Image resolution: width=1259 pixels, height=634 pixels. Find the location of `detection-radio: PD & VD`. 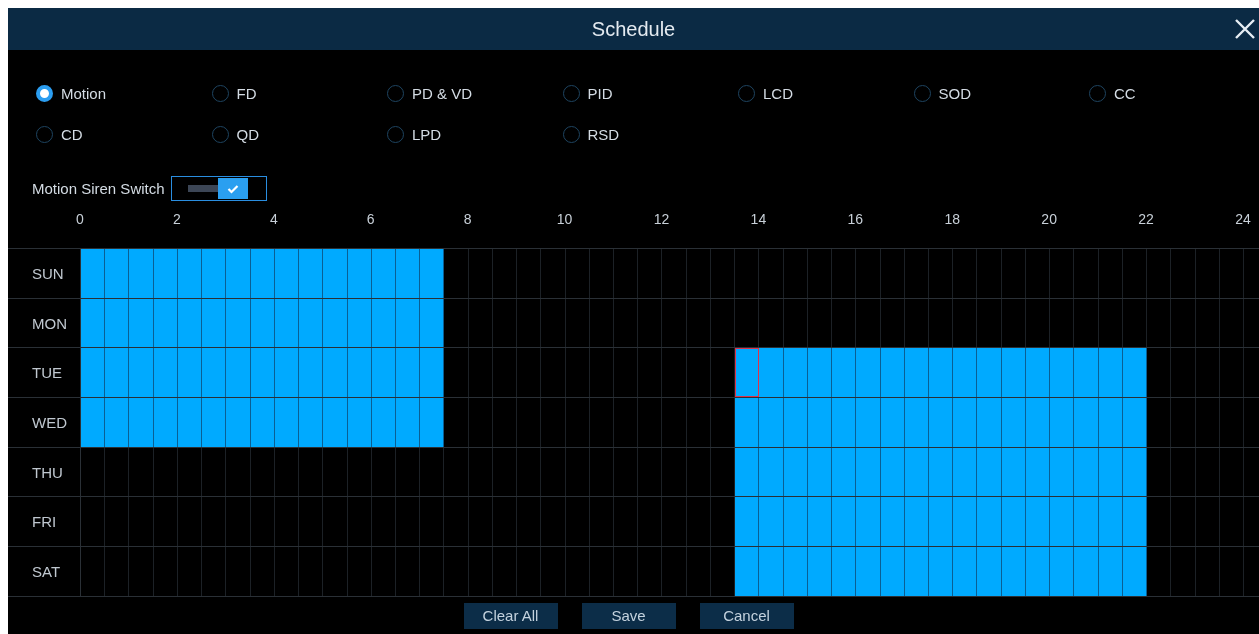

detection-radio: PD & VD is located at coordinates (475, 93).